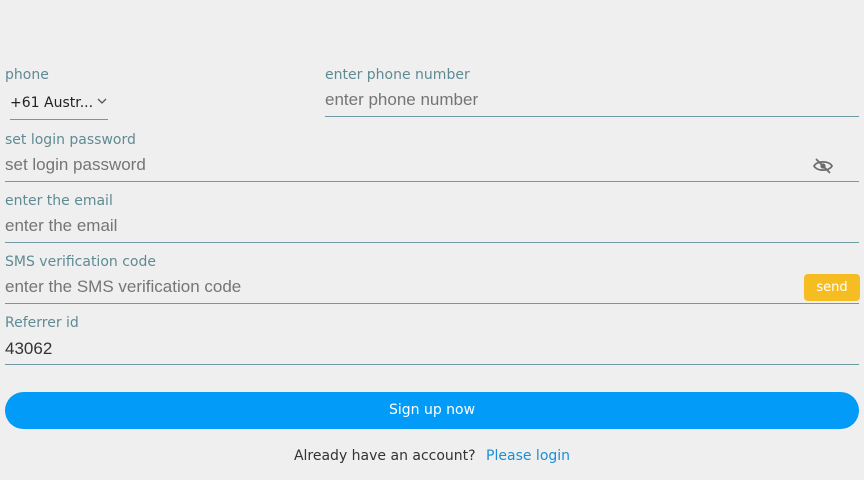 The width and height of the screenshot is (864, 480). I want to click on email-underline, so click(432, 242).